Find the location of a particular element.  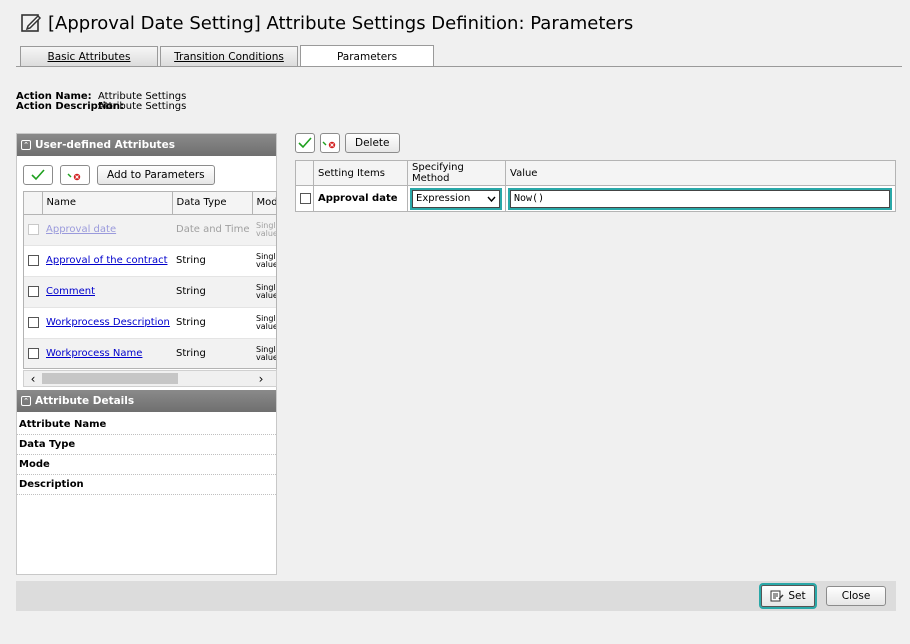

attribute-data-type: Date and Time is located at coordinates (212, 230).